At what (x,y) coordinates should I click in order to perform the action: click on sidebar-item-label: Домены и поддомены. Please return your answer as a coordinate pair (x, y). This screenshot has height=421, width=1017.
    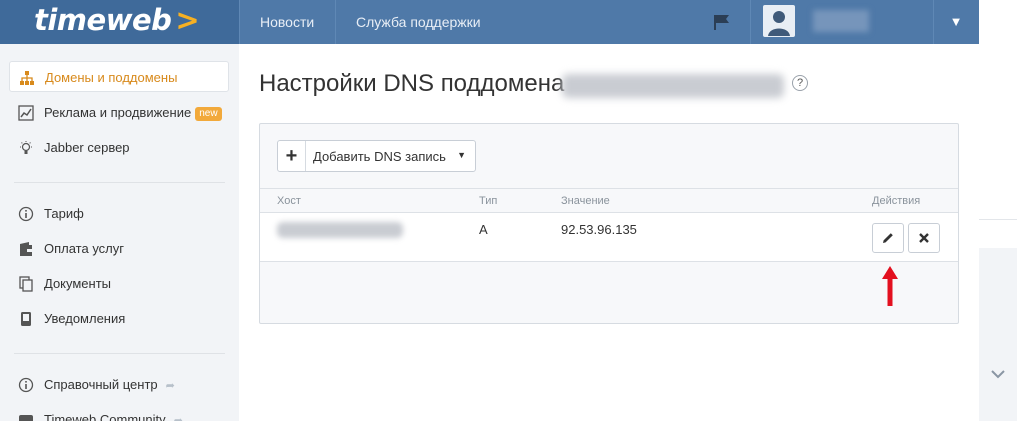
    Looking at the image, I should click on (111, 77).